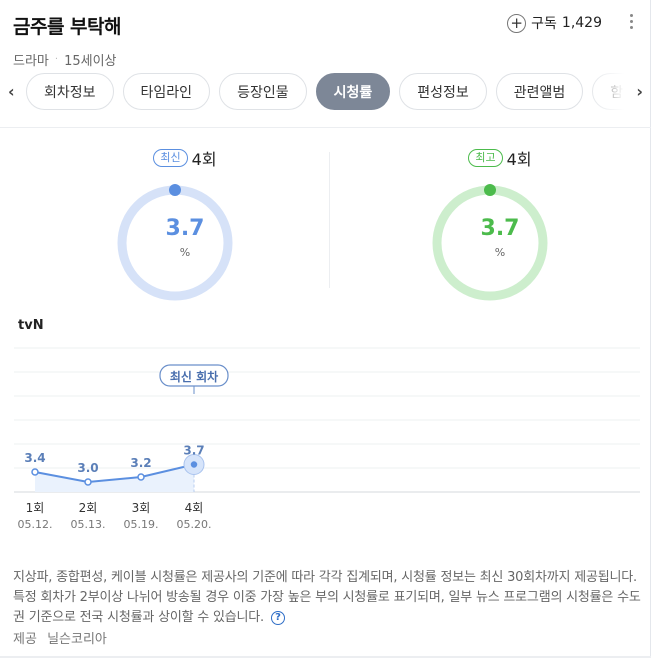  What do you see at coordinates (88, 508) in the screenshot?
I see `x-tick-label: 2회` at bounding box center [88, 508].